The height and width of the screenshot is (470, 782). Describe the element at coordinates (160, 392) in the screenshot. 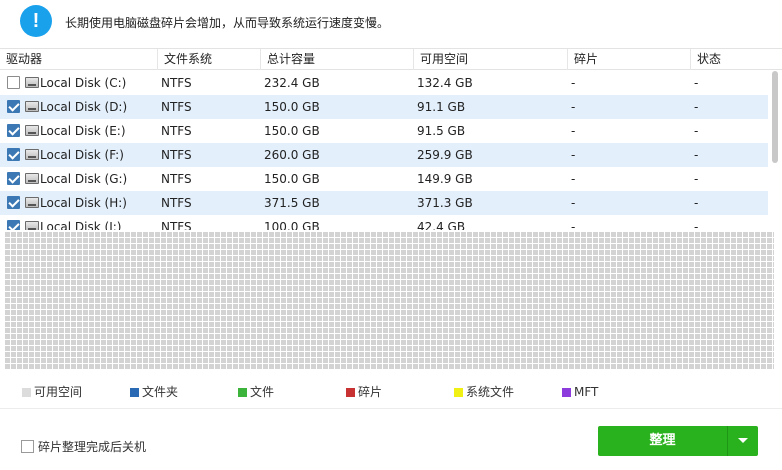

I see `legend-label: 文件夹` at that location.